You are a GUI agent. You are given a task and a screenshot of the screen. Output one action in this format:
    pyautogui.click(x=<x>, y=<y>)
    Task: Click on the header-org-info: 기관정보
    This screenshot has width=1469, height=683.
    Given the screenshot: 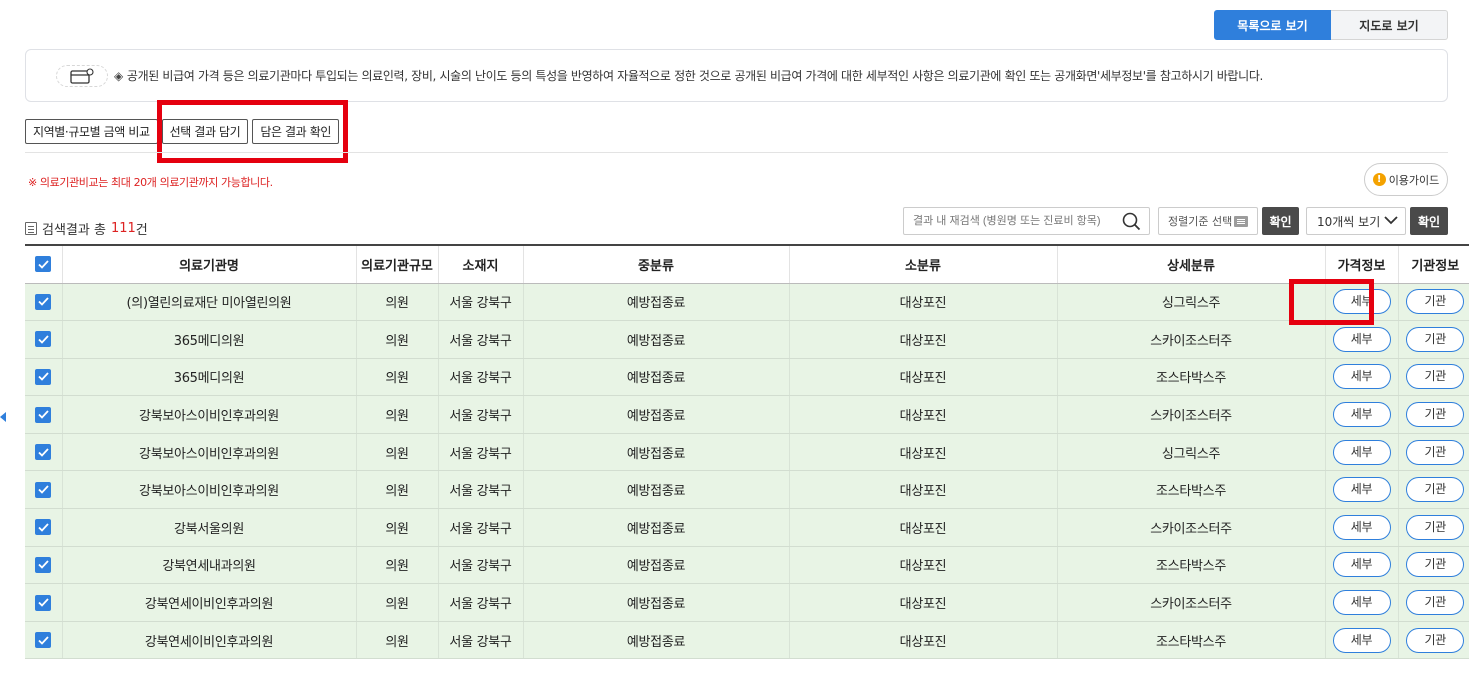 What is the action you would take?
    pyautogui.click(x=1433, y=264)
    